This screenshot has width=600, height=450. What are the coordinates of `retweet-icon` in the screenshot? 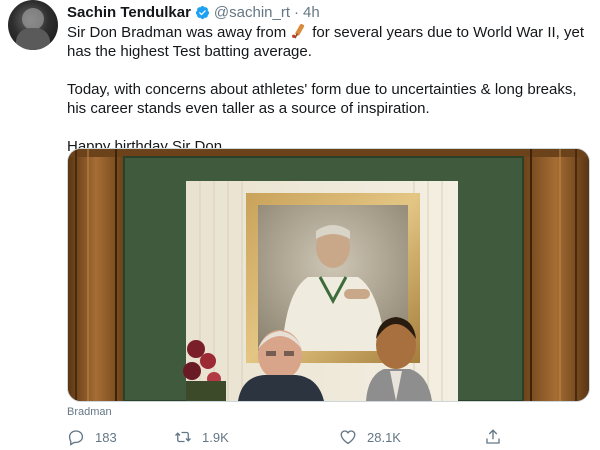 It's located at (183, 437).